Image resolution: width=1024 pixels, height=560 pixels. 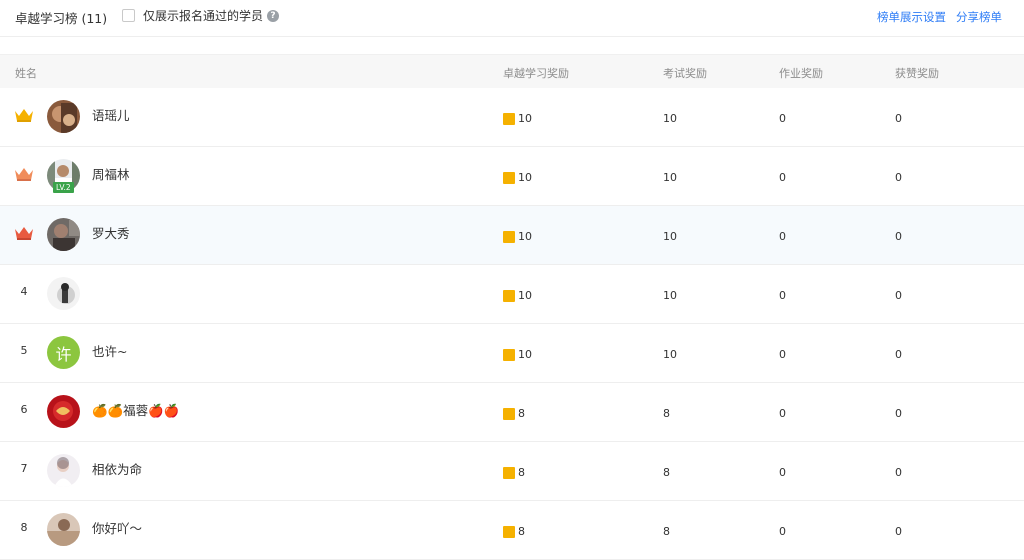 I want to click on table-row: 6 🍊🍊福蓉🍎🍎 8 8 0 0, so click(x=512, y=412).